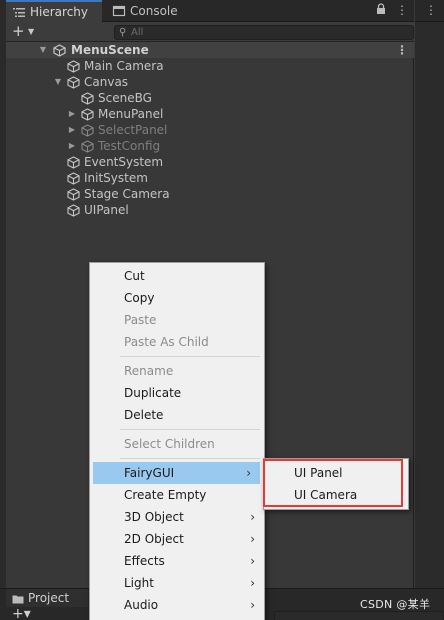 This screenshot has height=620, width=444. Describe the element at coordinates (119, 11) in the screenshot. I see `console-icon` at that location.